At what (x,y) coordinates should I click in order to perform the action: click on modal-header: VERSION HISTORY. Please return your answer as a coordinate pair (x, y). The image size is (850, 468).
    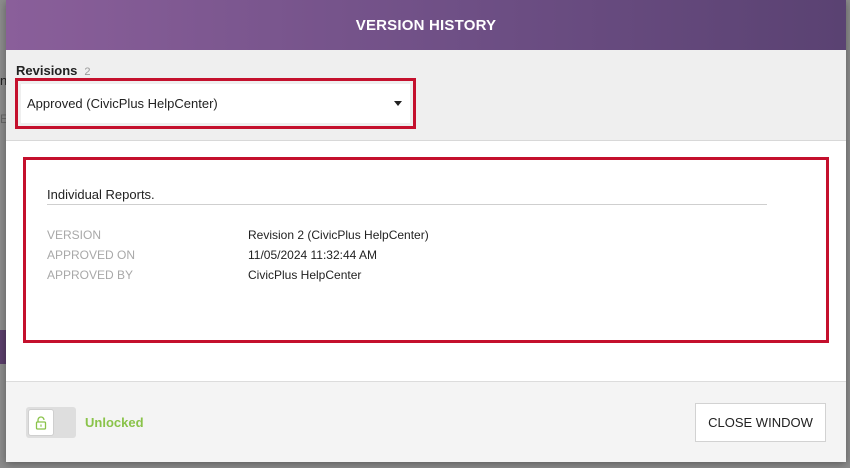
    Looking at the image, I should click on (426, 25).